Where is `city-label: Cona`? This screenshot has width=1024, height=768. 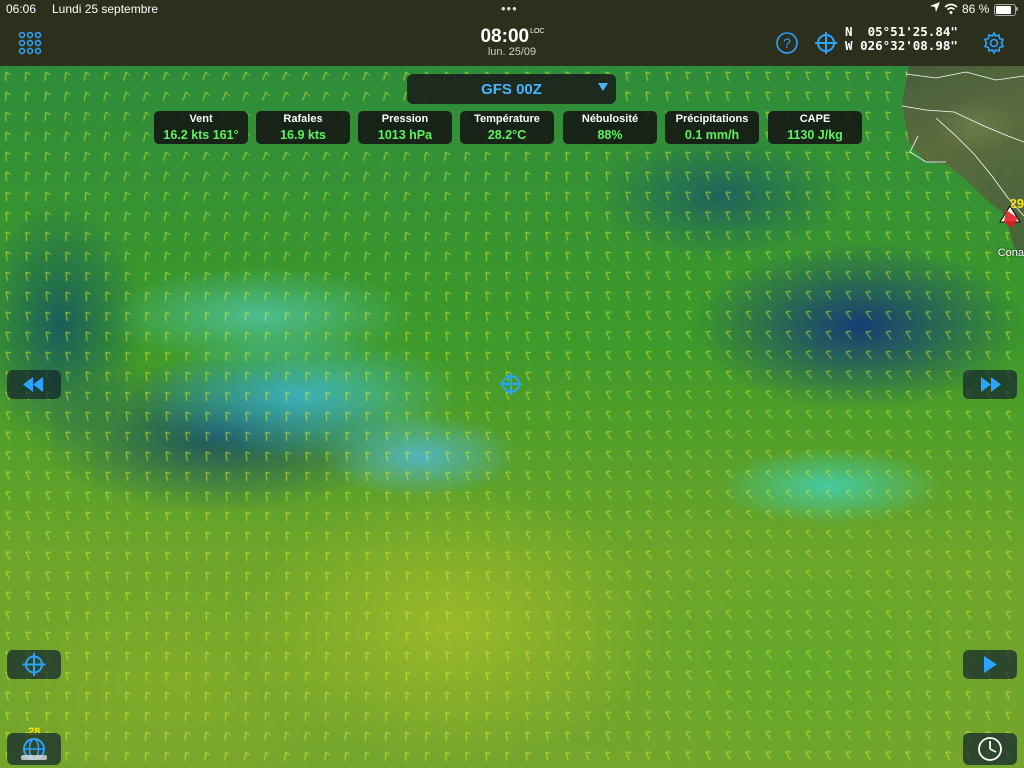
city-label: Cona is located at coordinates (1011, 253).